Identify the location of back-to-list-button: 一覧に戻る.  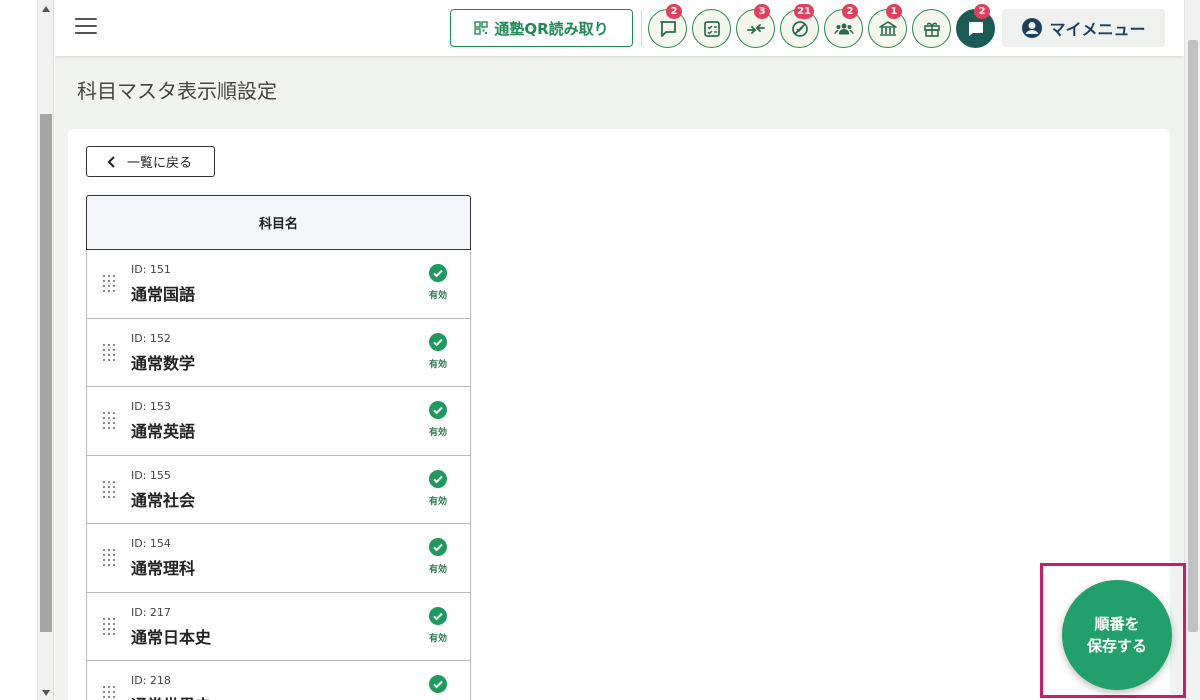
(150, 161).